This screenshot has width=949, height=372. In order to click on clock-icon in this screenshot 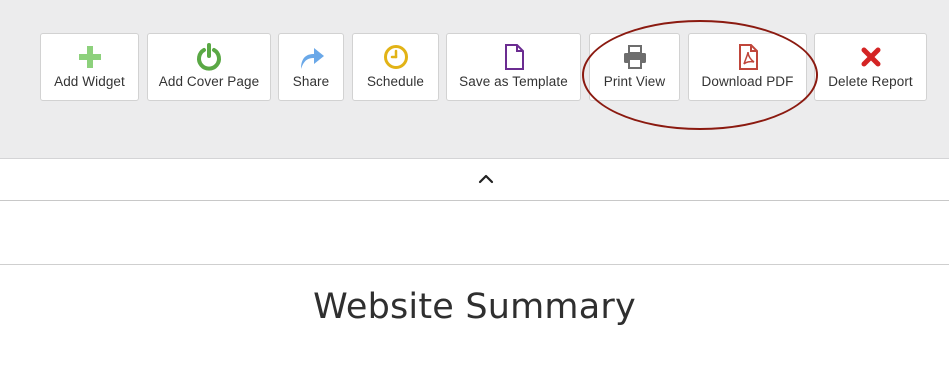, I will do `click(396, 57)`.